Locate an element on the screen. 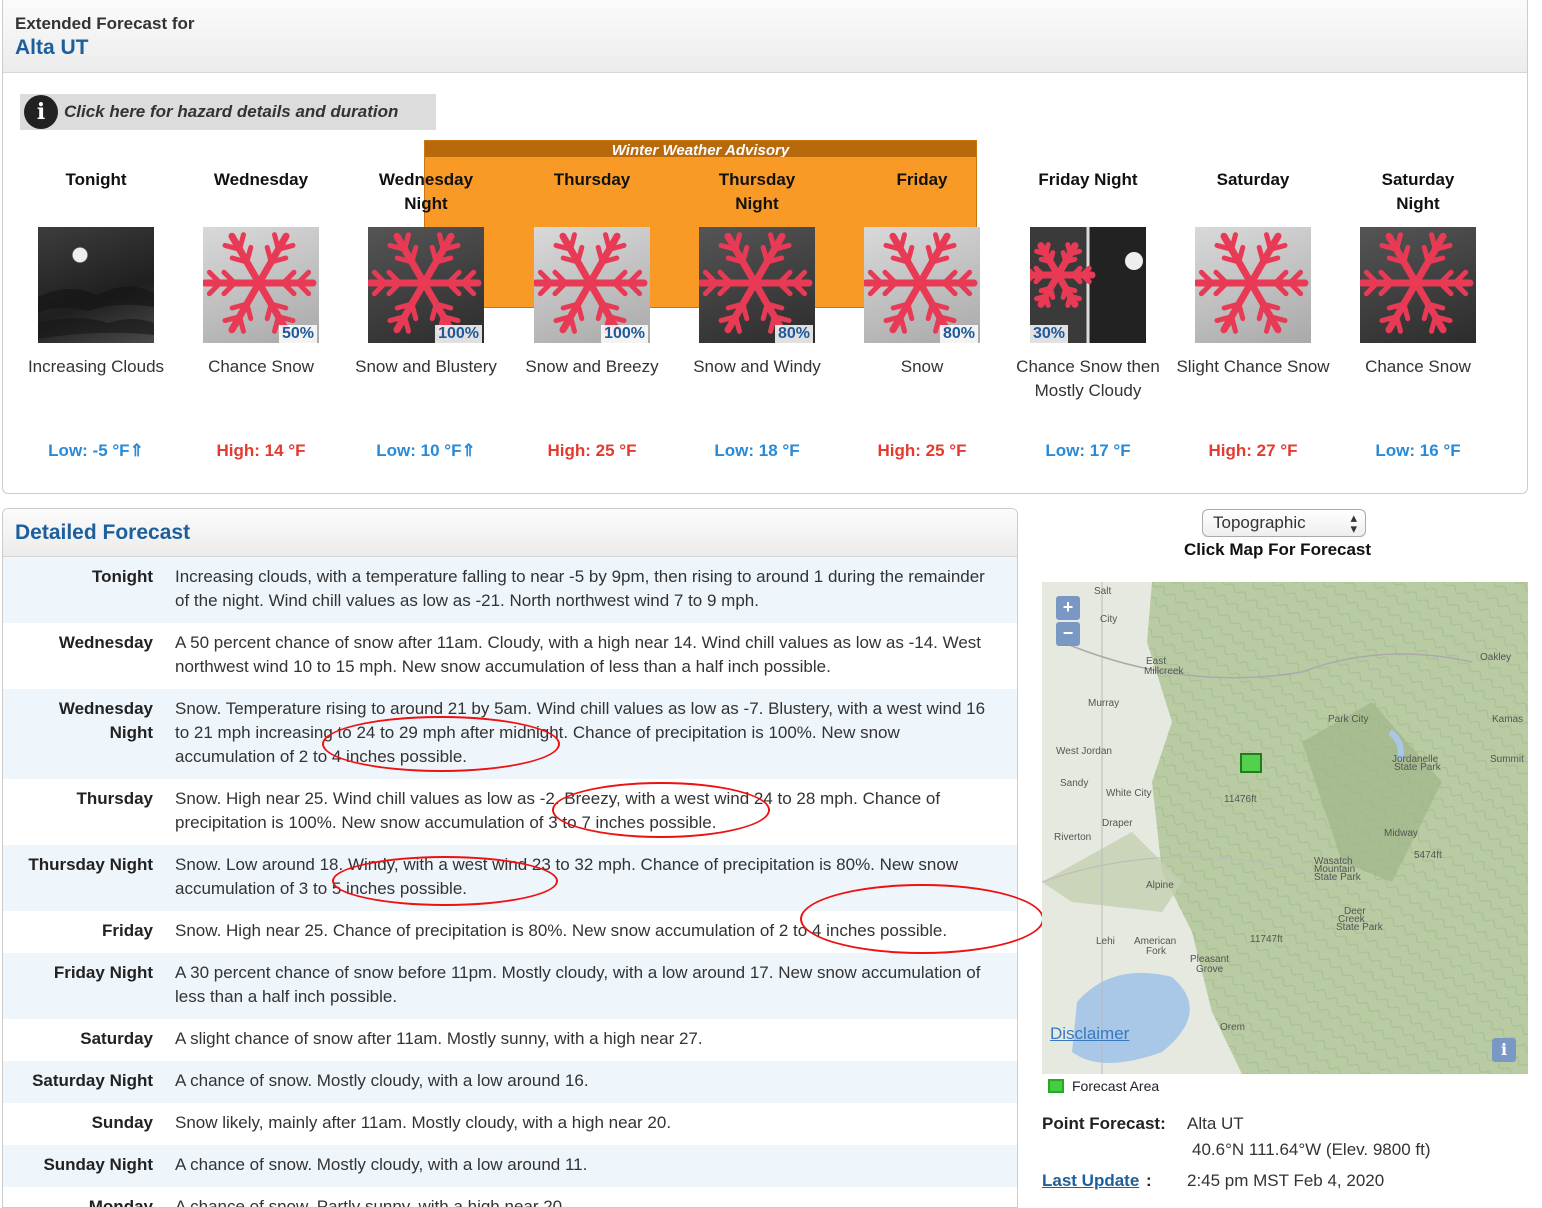 The width and height of the screenshot is (1542, 1208). snowflake-icon is located at coordinates (1417, 283).